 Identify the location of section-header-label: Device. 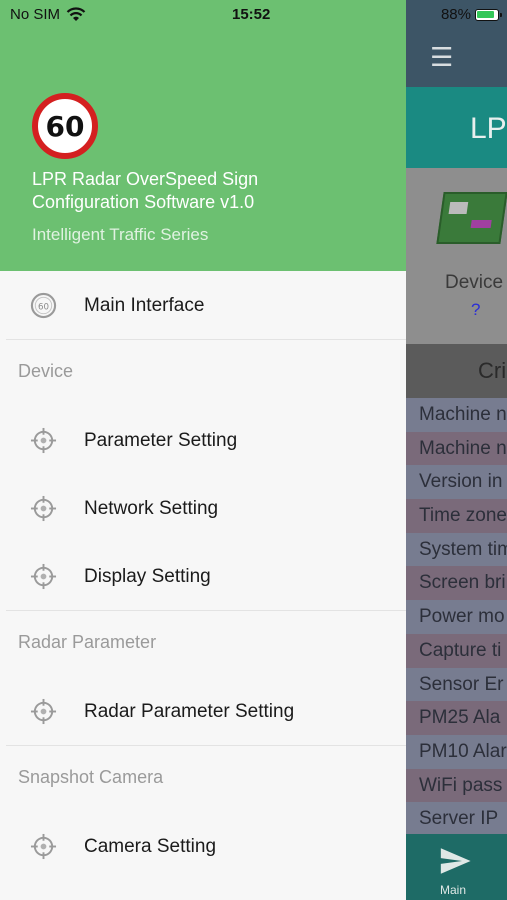
(46, 371).